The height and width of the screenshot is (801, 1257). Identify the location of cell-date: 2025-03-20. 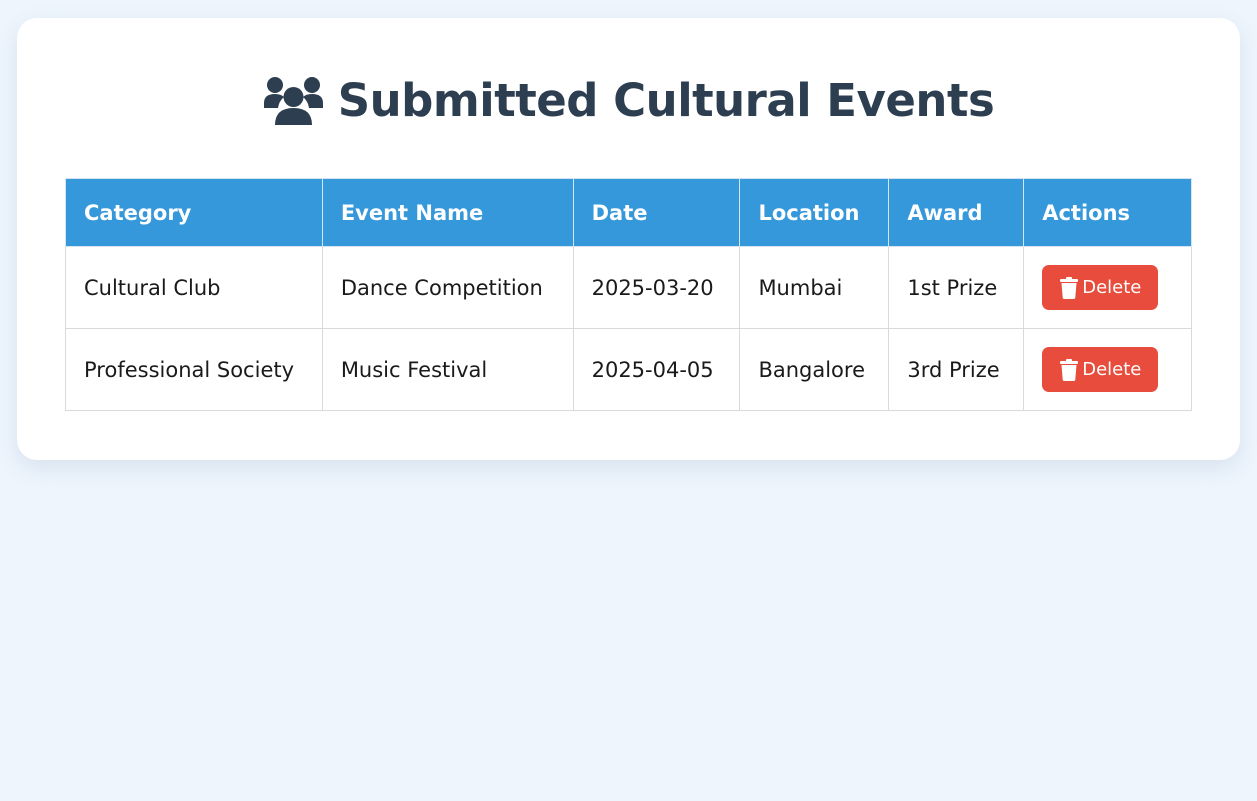
(656, 287).